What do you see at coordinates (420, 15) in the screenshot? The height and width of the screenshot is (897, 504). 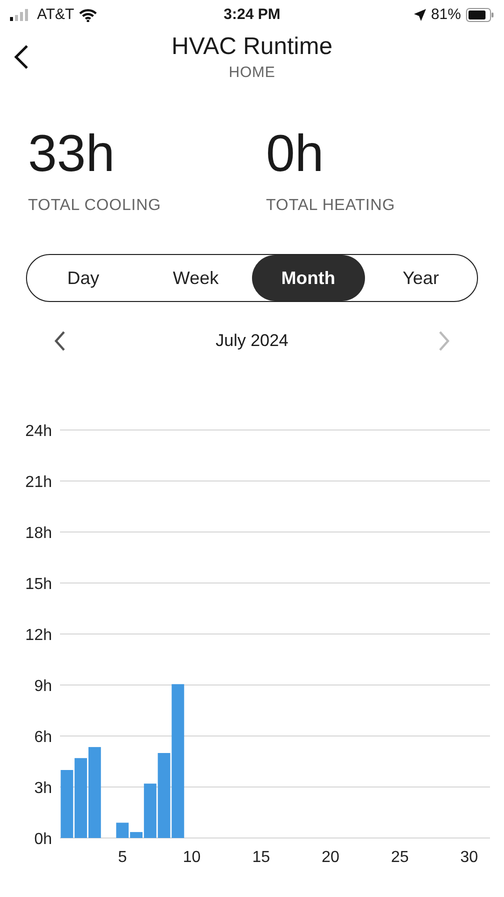 I see `location-arrow-icon` at bounding box center [420, 15].